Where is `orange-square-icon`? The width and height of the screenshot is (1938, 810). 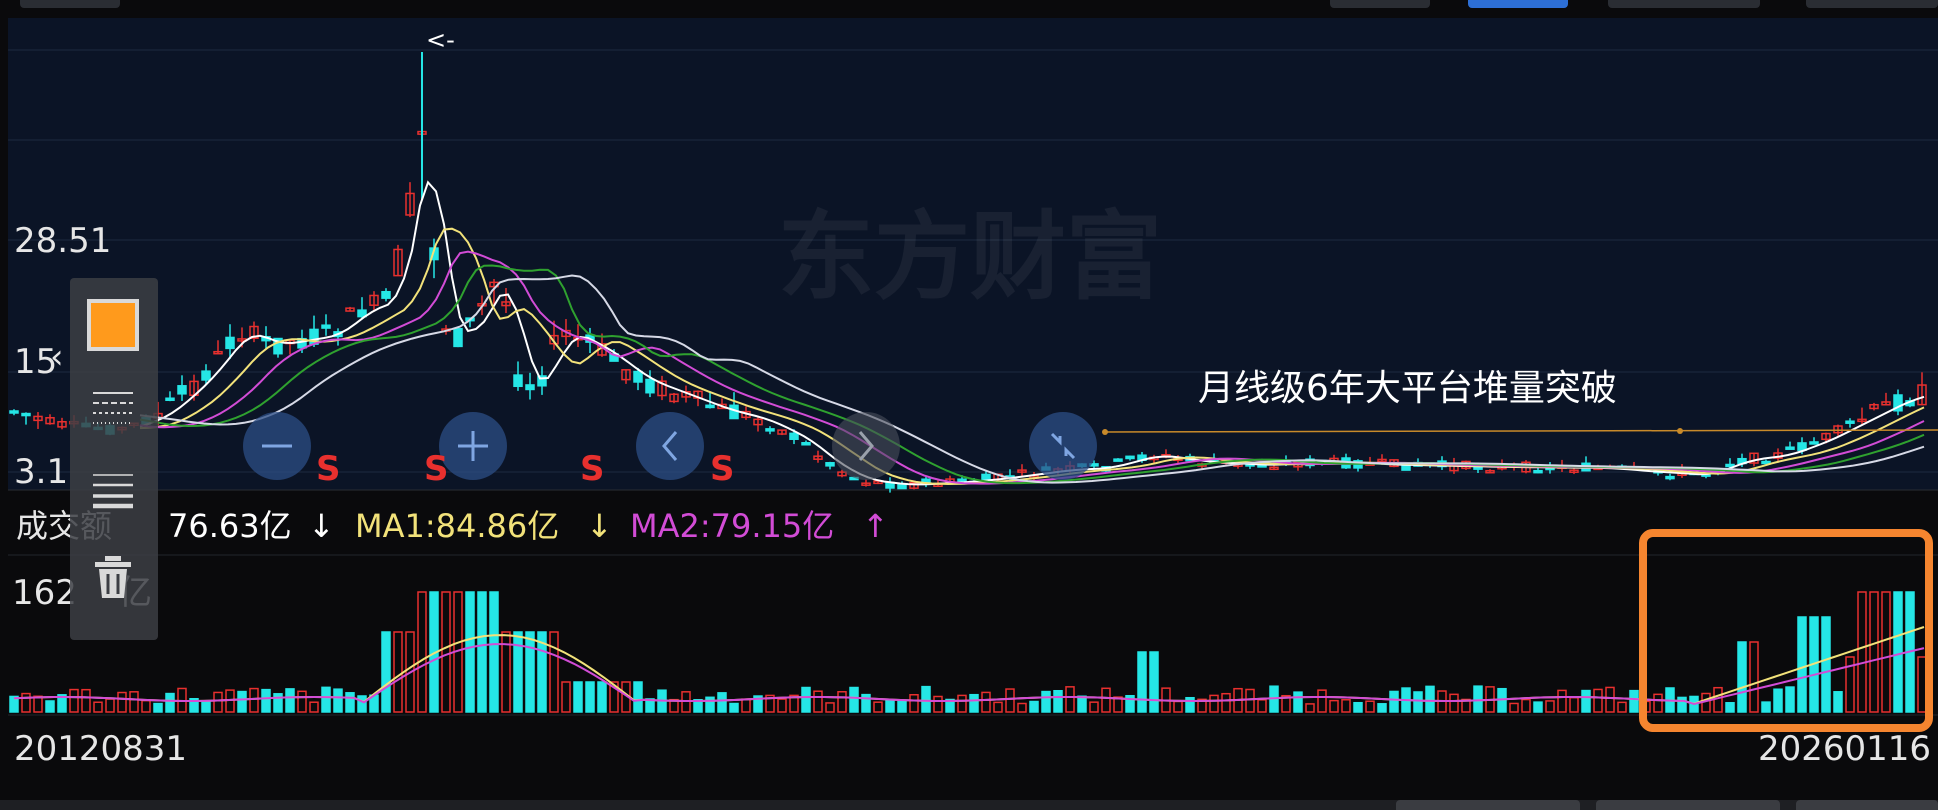 orange-square-icon is located at coordinates (113, 325).